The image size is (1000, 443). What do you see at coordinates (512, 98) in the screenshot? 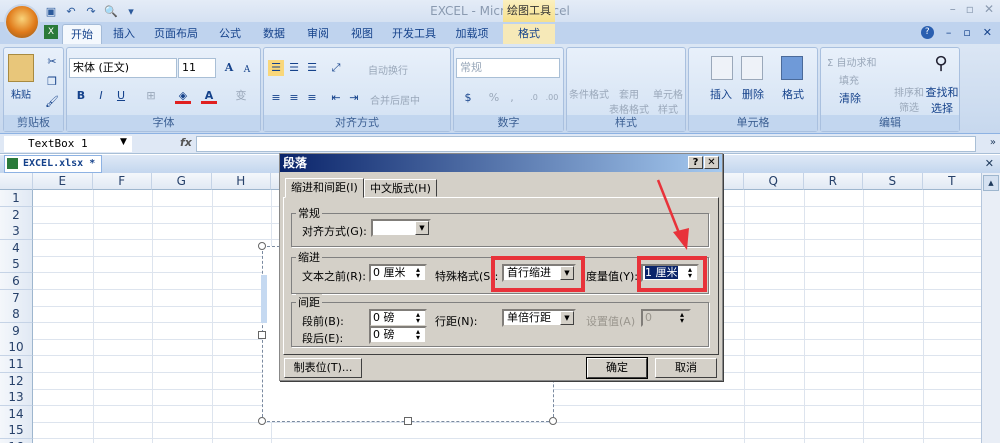
I see `comma-button: ,` at bounding box center [512, 98].